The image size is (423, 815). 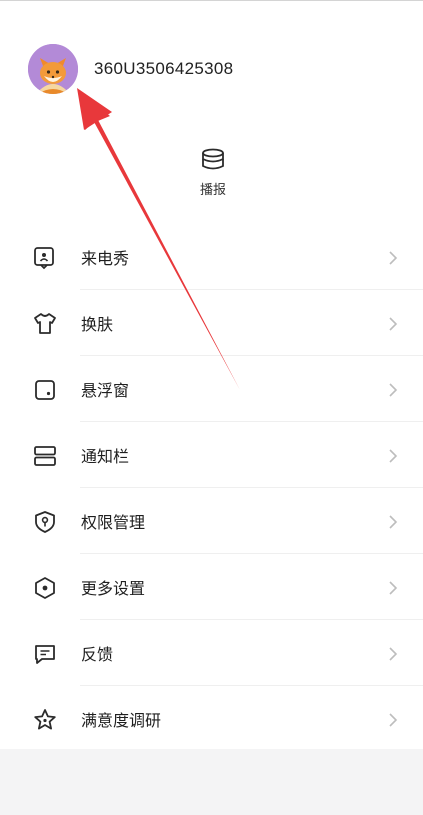 What do you see at coordinates (212, 190) in the screenshot?
I see `broadcast-label: 播报` at bounding box center [212, 190].